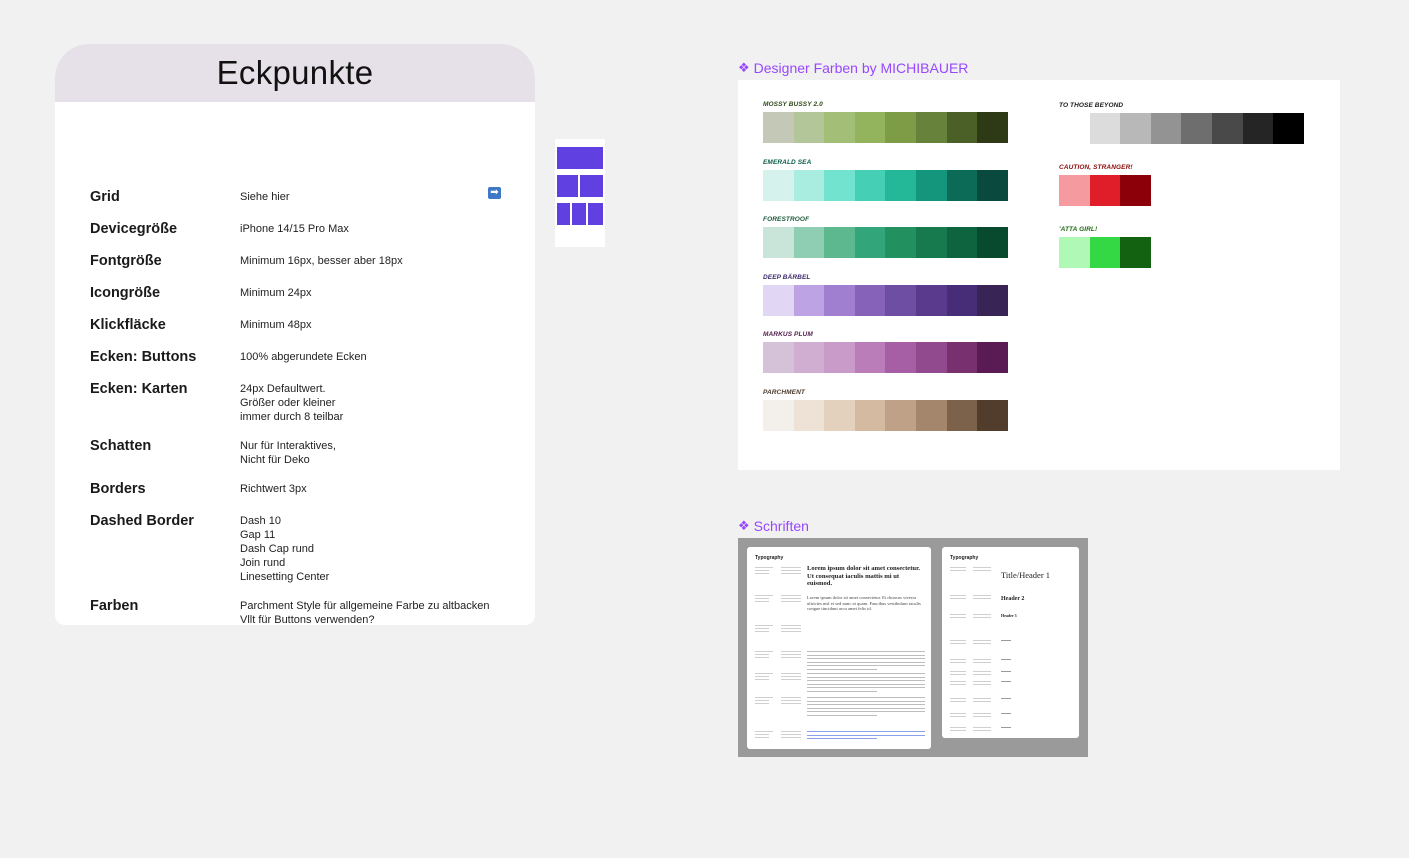 The image size is (1409, 858). I want to click on fonts-section-title: ❖ Schriften, so click(773, 526).